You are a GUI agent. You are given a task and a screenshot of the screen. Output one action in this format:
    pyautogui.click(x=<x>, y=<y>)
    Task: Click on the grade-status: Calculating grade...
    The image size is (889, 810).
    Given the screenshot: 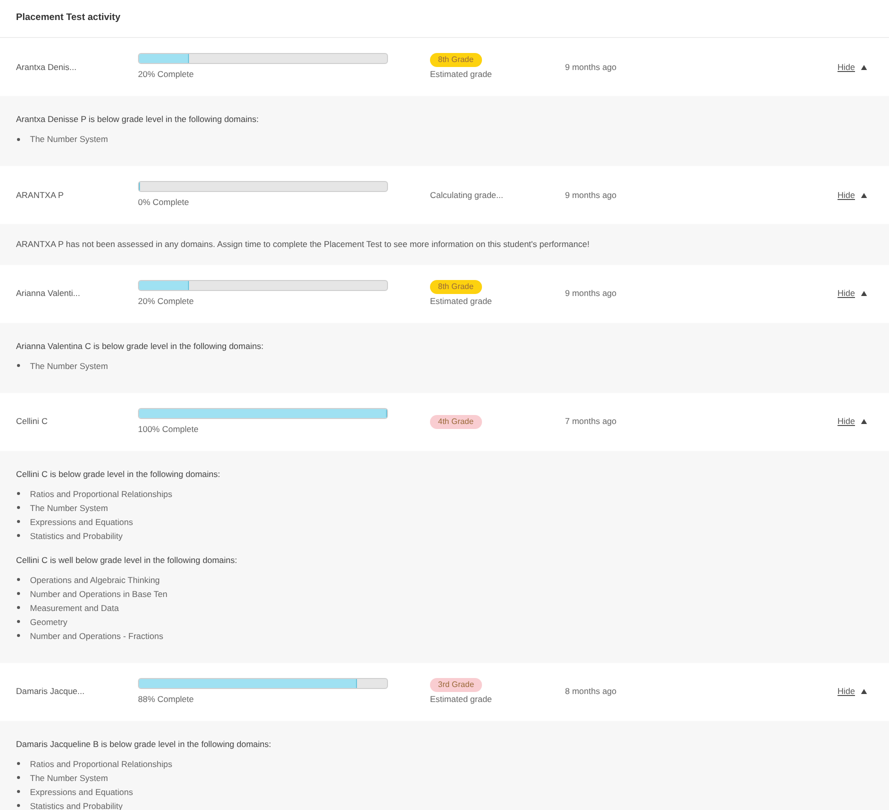 What is the action you would take?
    pyautogui.click(x=467, y=195)
    